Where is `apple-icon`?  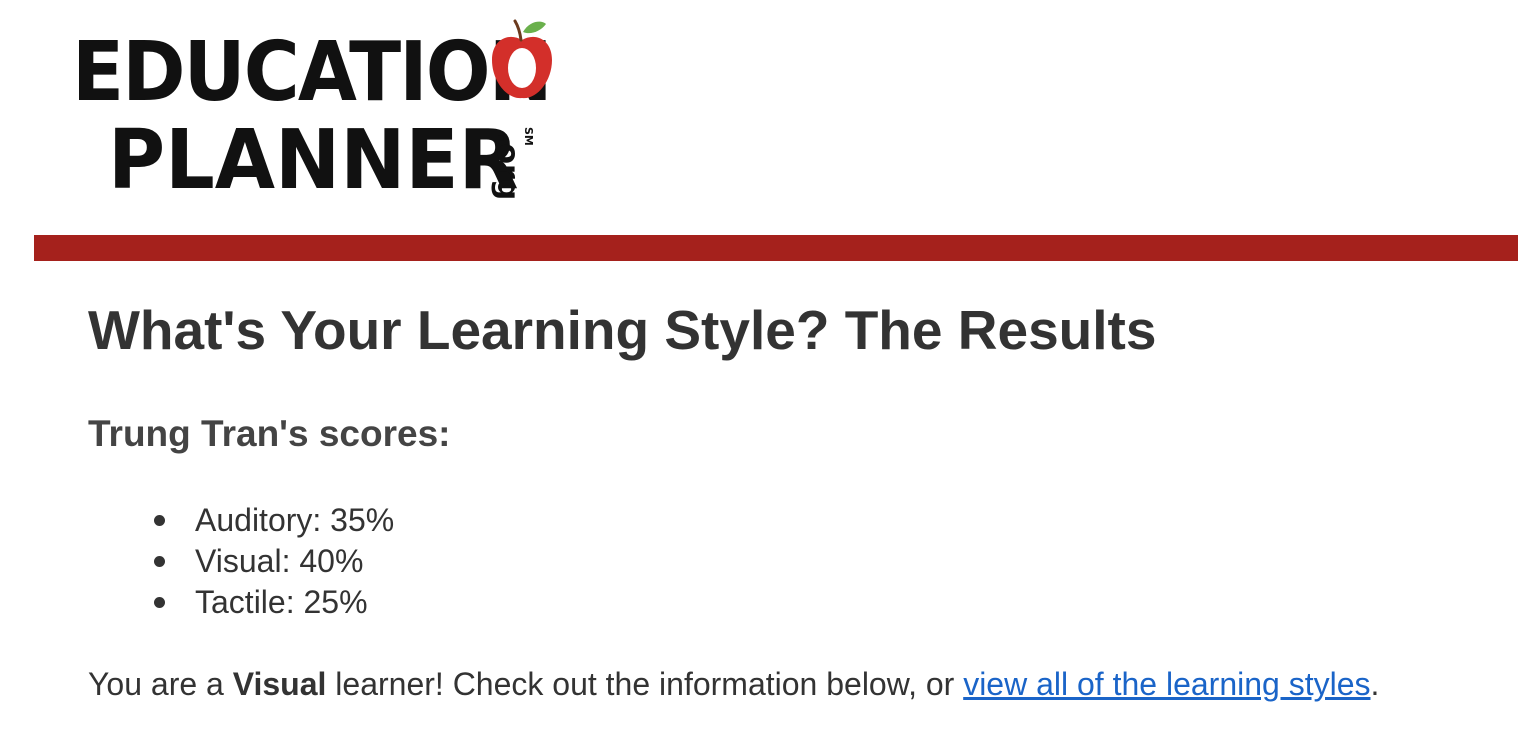
apple-icon is located at coordinates (522, 59).